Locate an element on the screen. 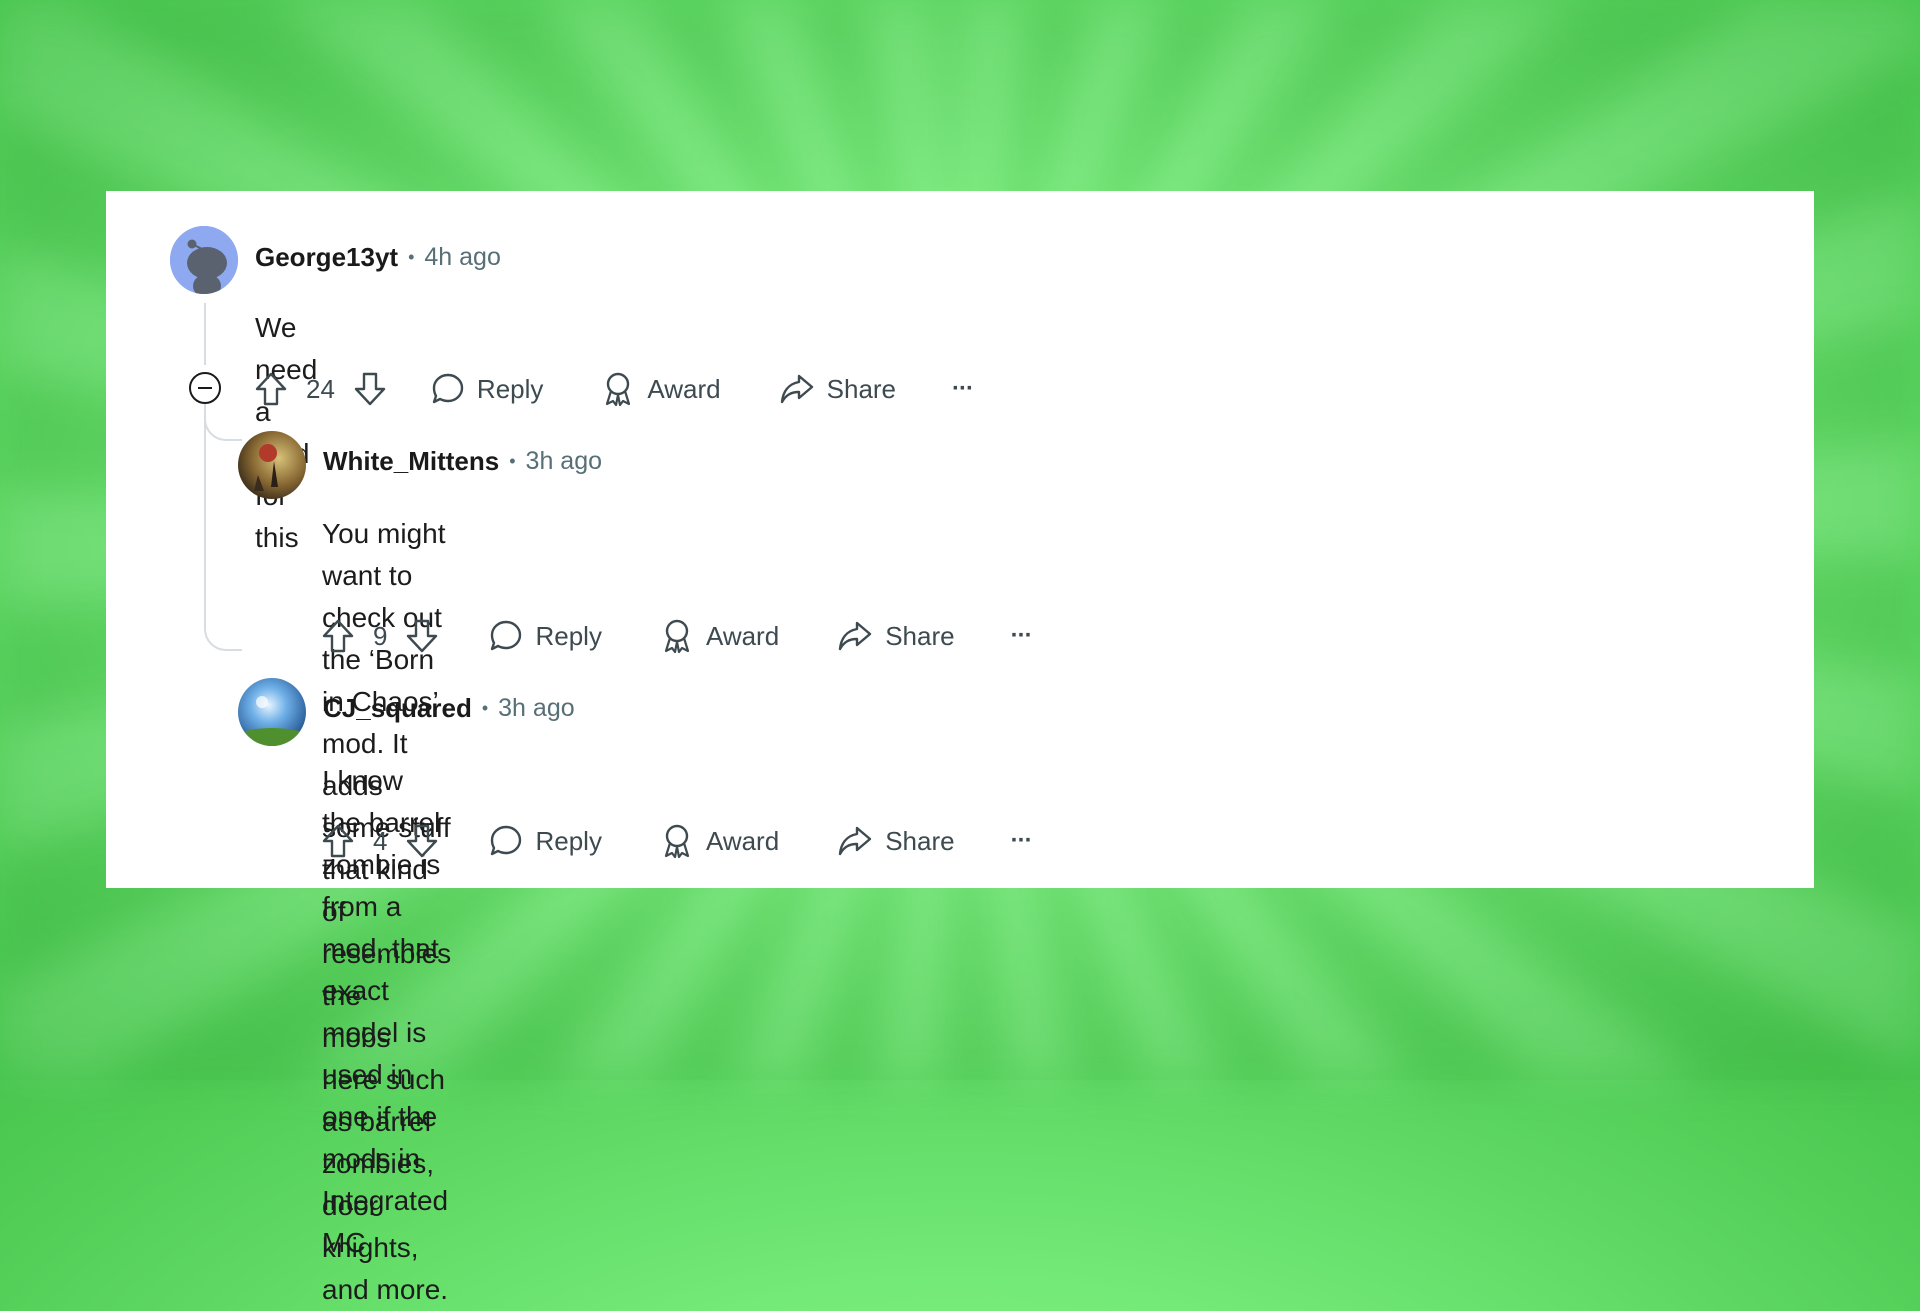 This screenshot has width=1920, height=1311. comment-actions: 9 Reply Award Share ··· is located at coordinates (677, 636).